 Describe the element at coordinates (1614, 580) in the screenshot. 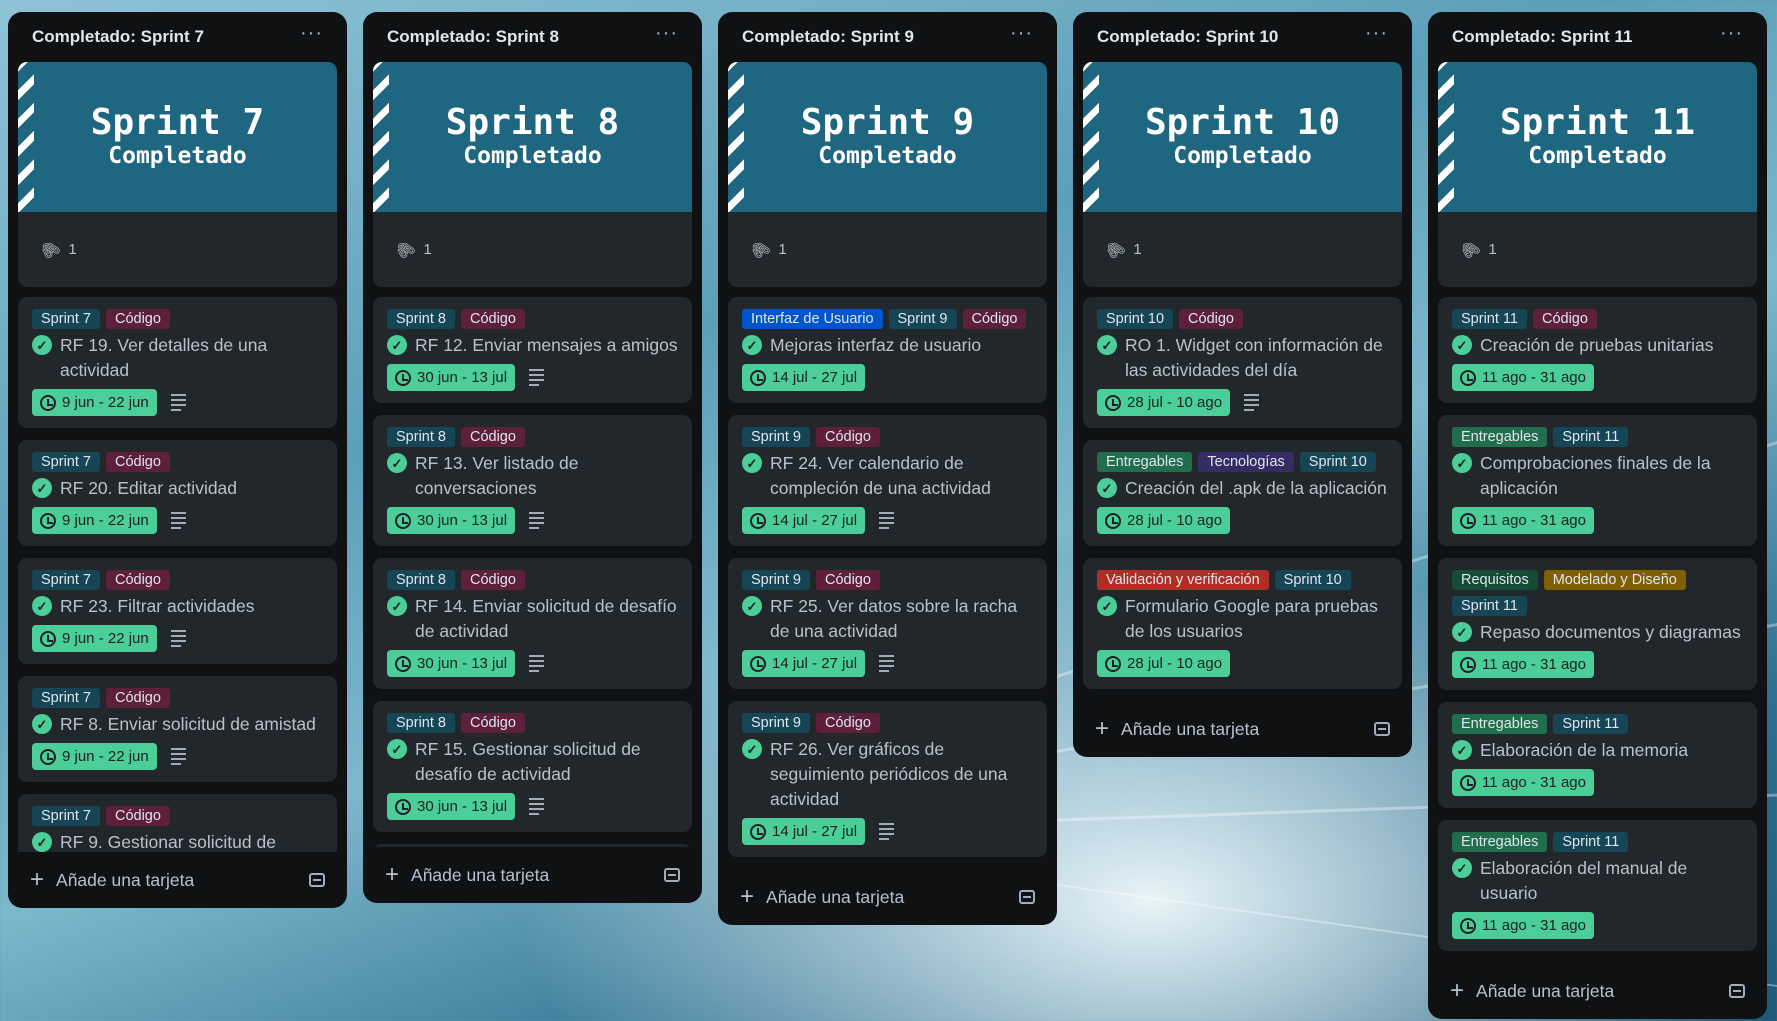

I see `card-label: Modelado y Diseño` at that location.